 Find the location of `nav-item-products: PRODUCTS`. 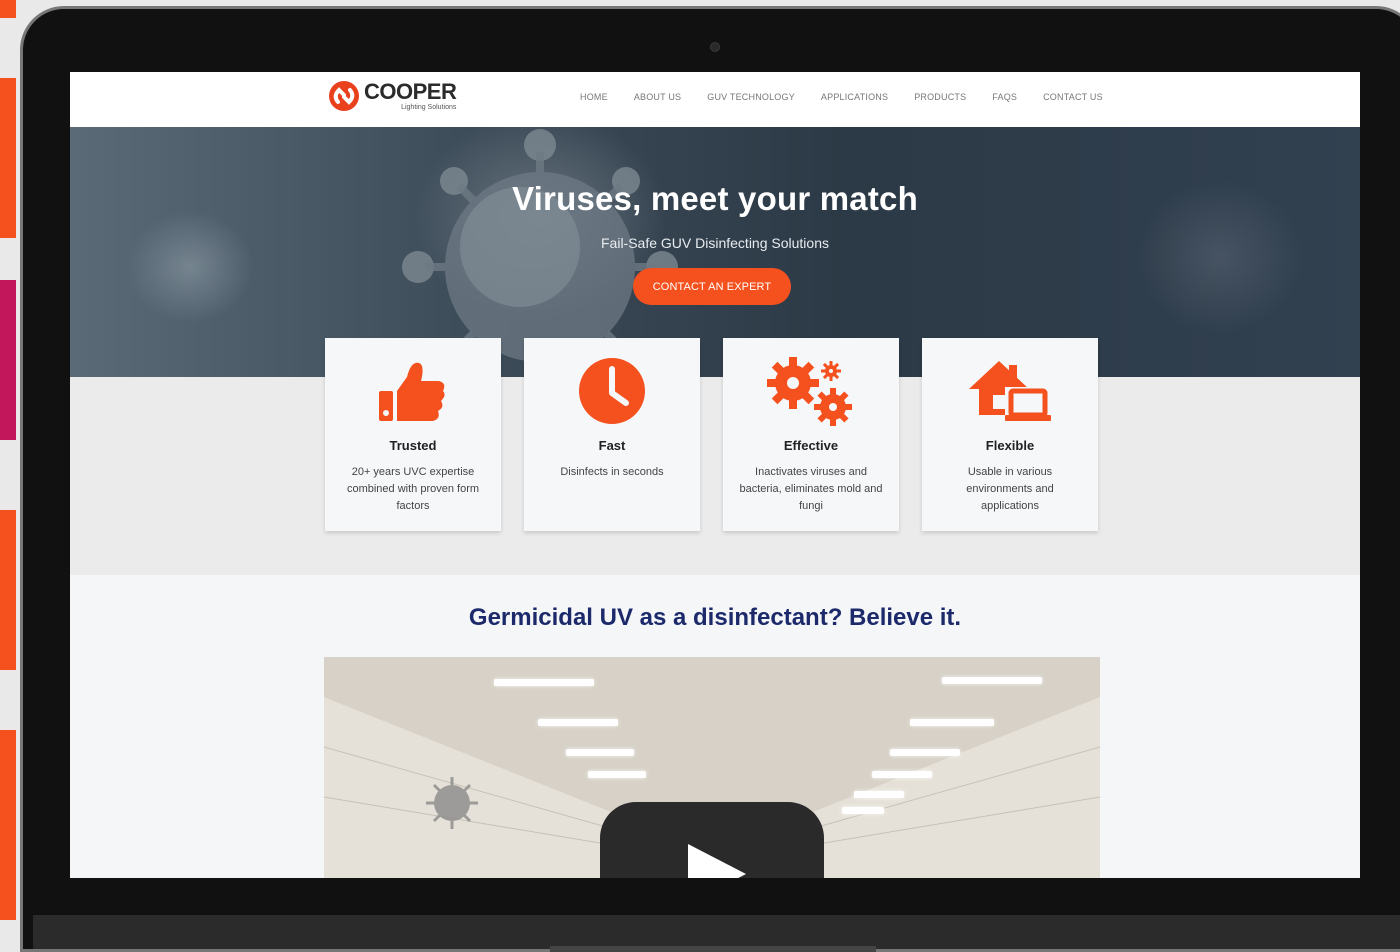

nav-item-products: PRODUCTS is located at coordinates (940, 97).